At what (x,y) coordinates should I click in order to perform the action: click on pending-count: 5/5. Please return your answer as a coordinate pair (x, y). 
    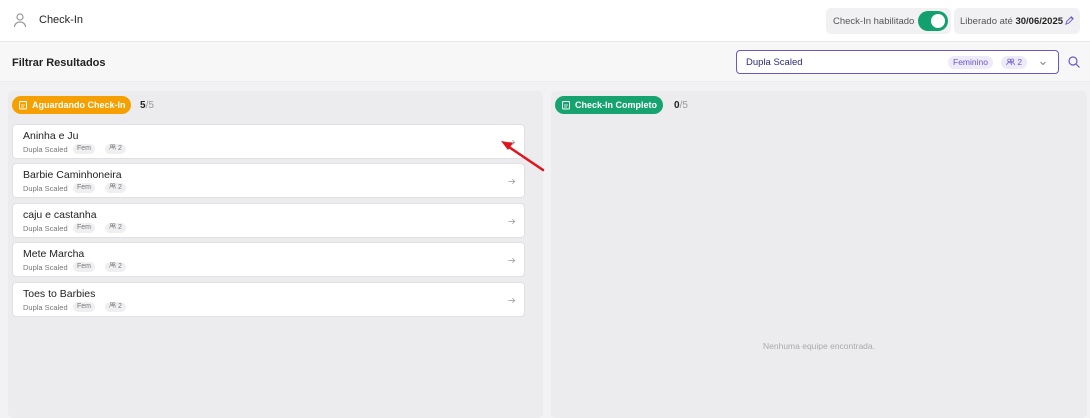
    Looking at the image, I should click on (147, 105).